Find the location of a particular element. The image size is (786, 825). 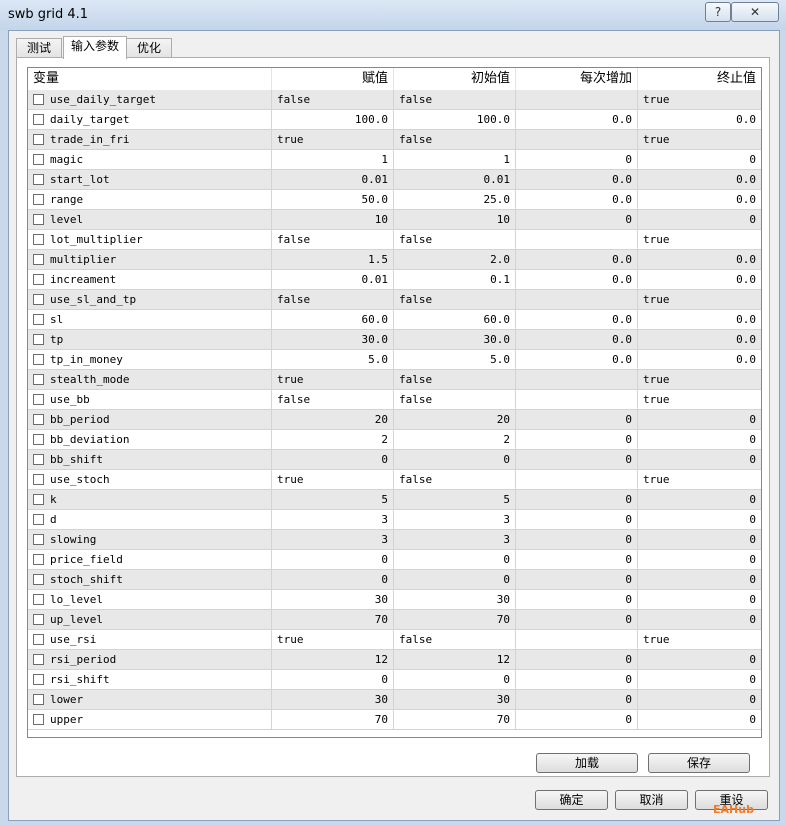

value-cell: 30.0 is located at coordinates (333, 340).